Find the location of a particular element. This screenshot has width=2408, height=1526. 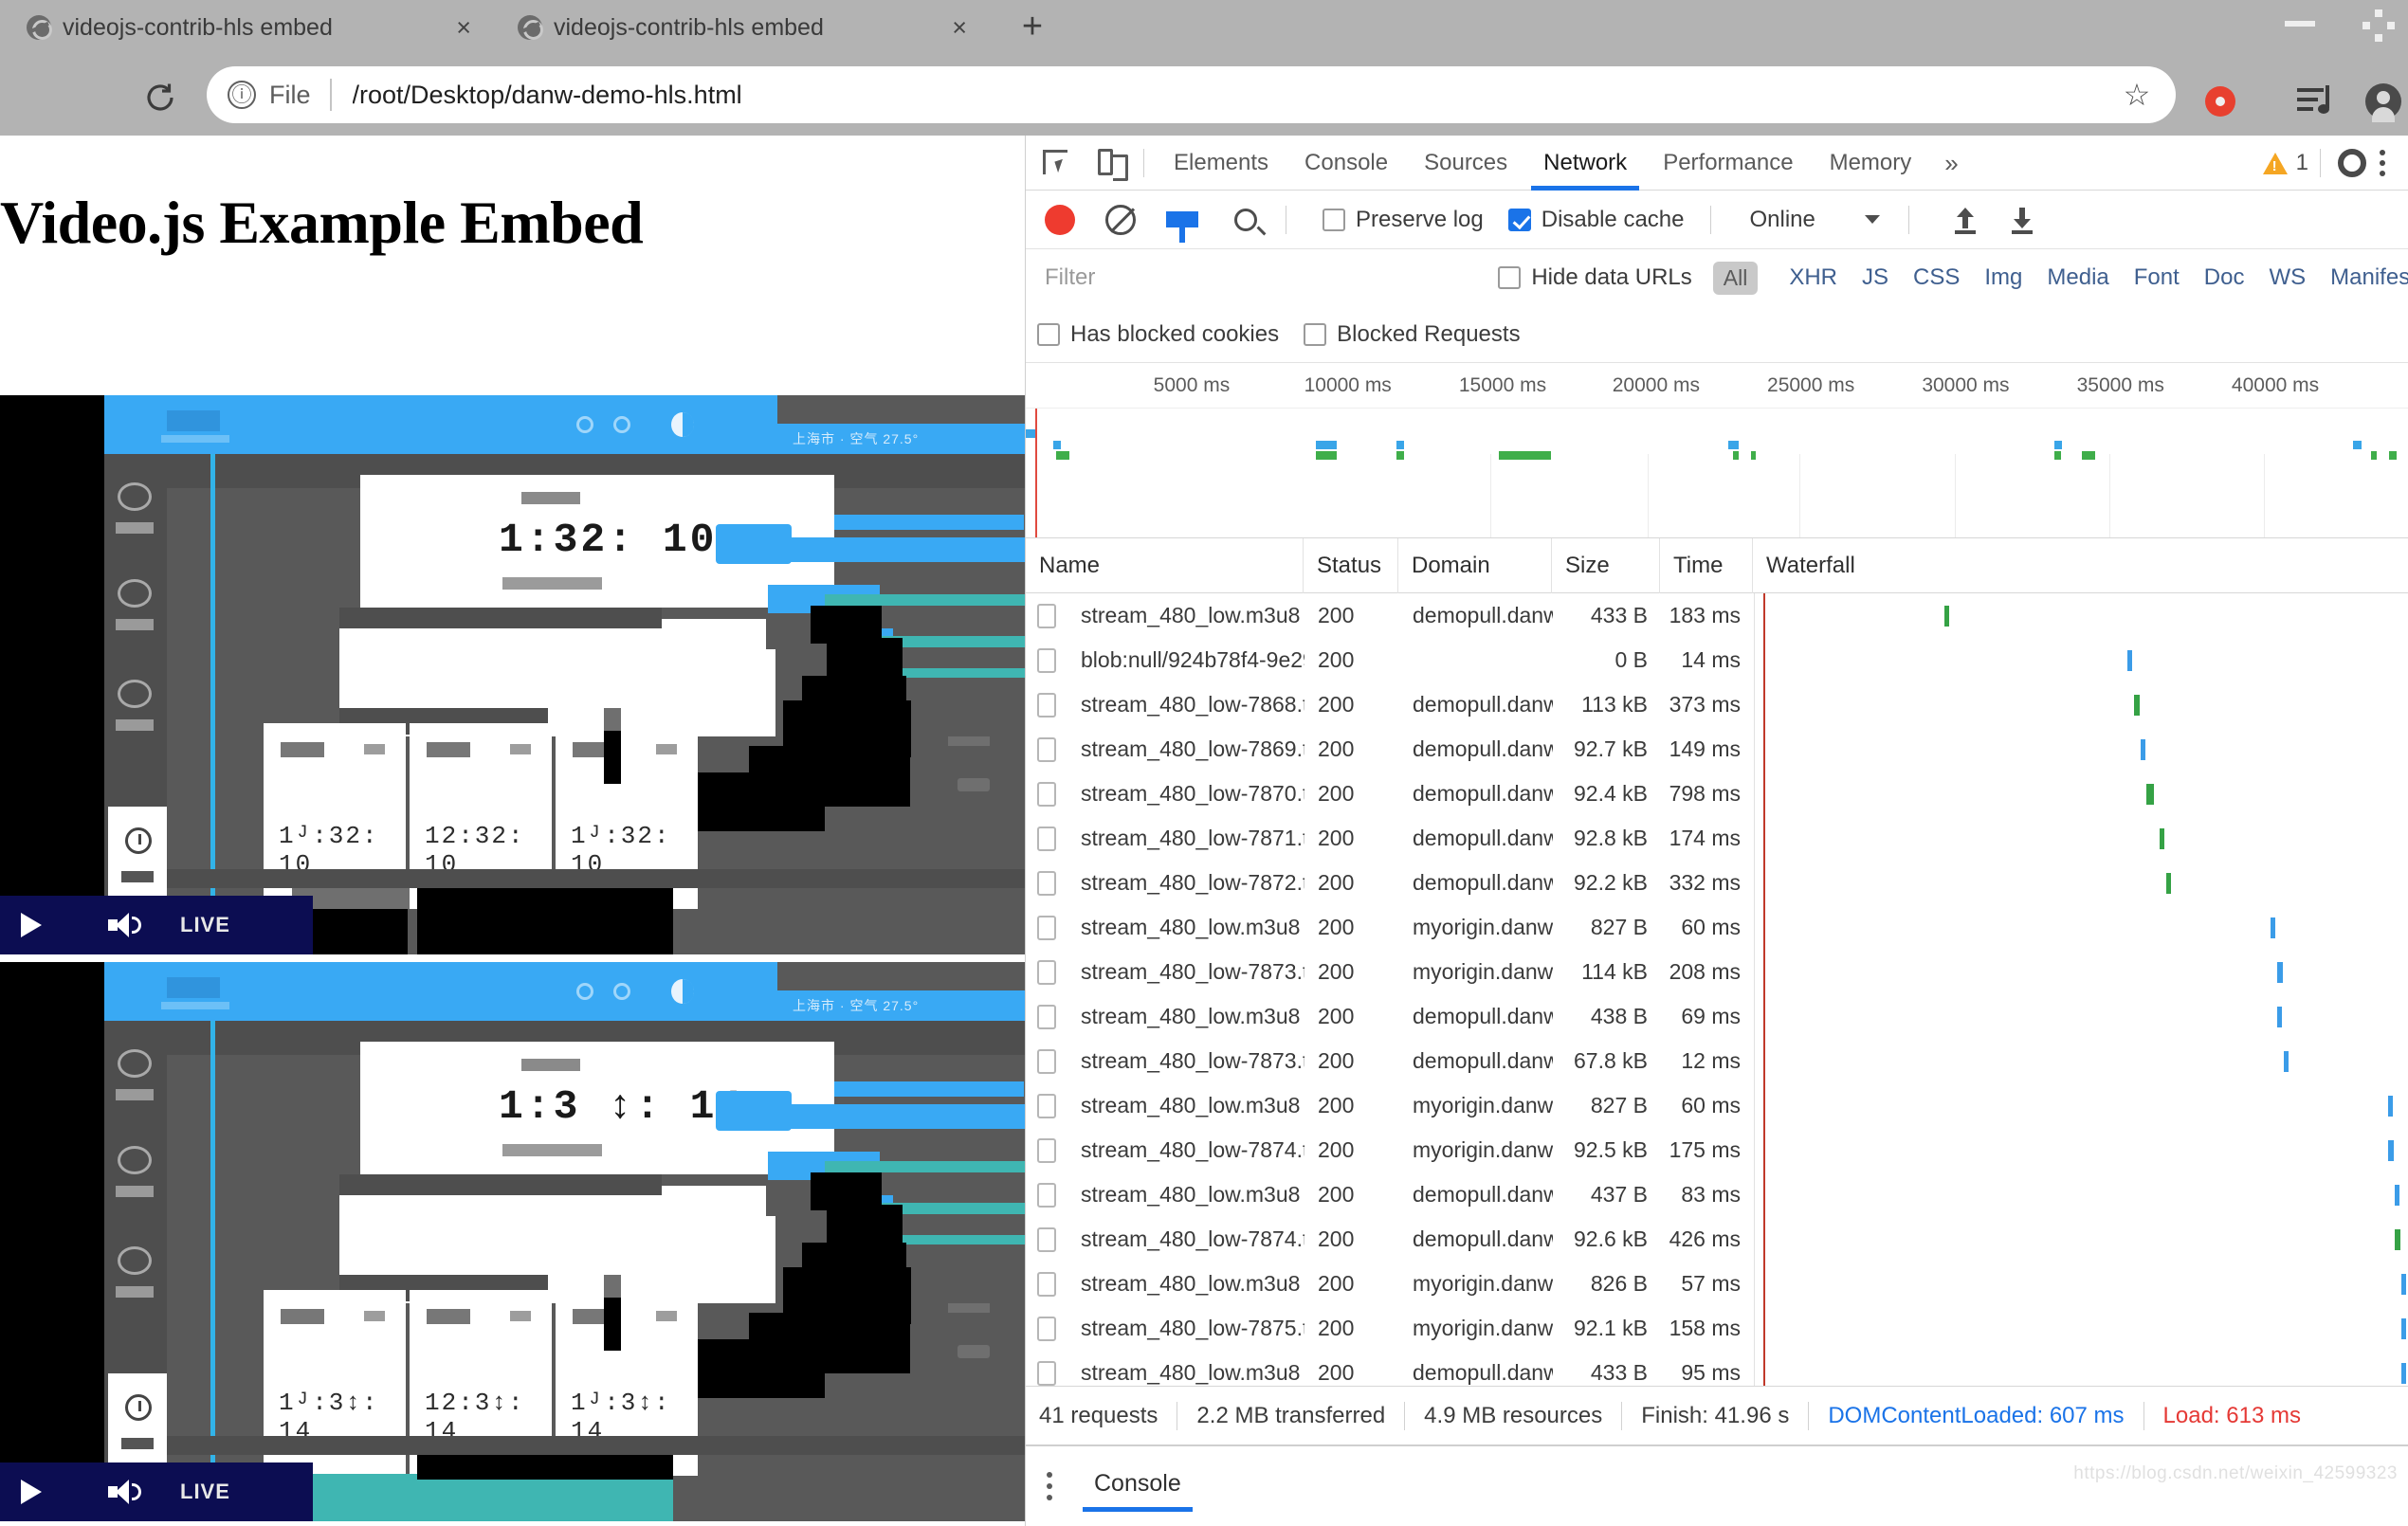

bookmark-star-icon: ☆ is located at coordinates (2137, 95).